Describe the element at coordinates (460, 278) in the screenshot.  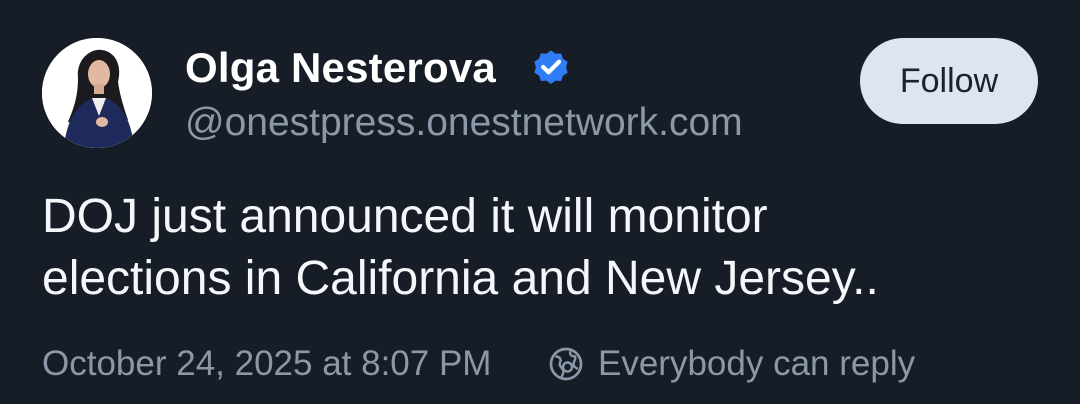
I see `post-text-line: elections in California and New Jersey..` at that location.